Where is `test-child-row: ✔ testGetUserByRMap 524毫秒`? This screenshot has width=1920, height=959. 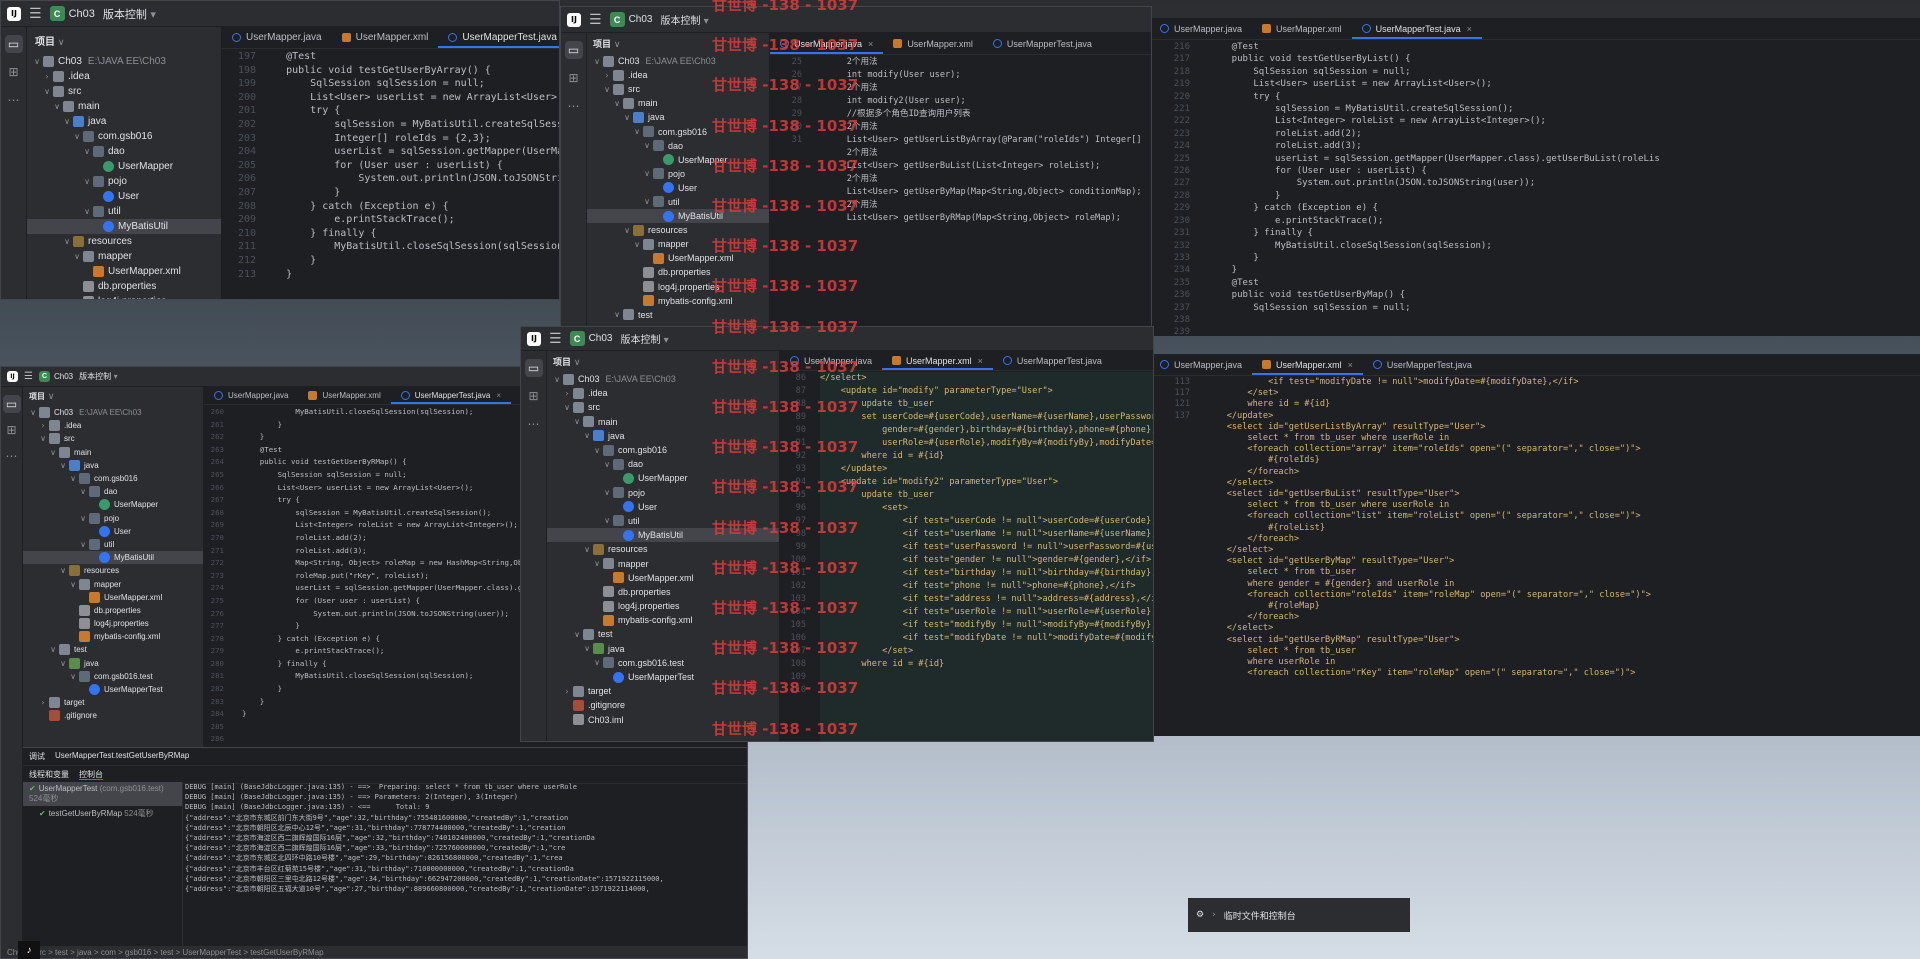 test-child-row: ✔ testGetUserByRMap 524毫秒 is located at coordinates (102, 813).